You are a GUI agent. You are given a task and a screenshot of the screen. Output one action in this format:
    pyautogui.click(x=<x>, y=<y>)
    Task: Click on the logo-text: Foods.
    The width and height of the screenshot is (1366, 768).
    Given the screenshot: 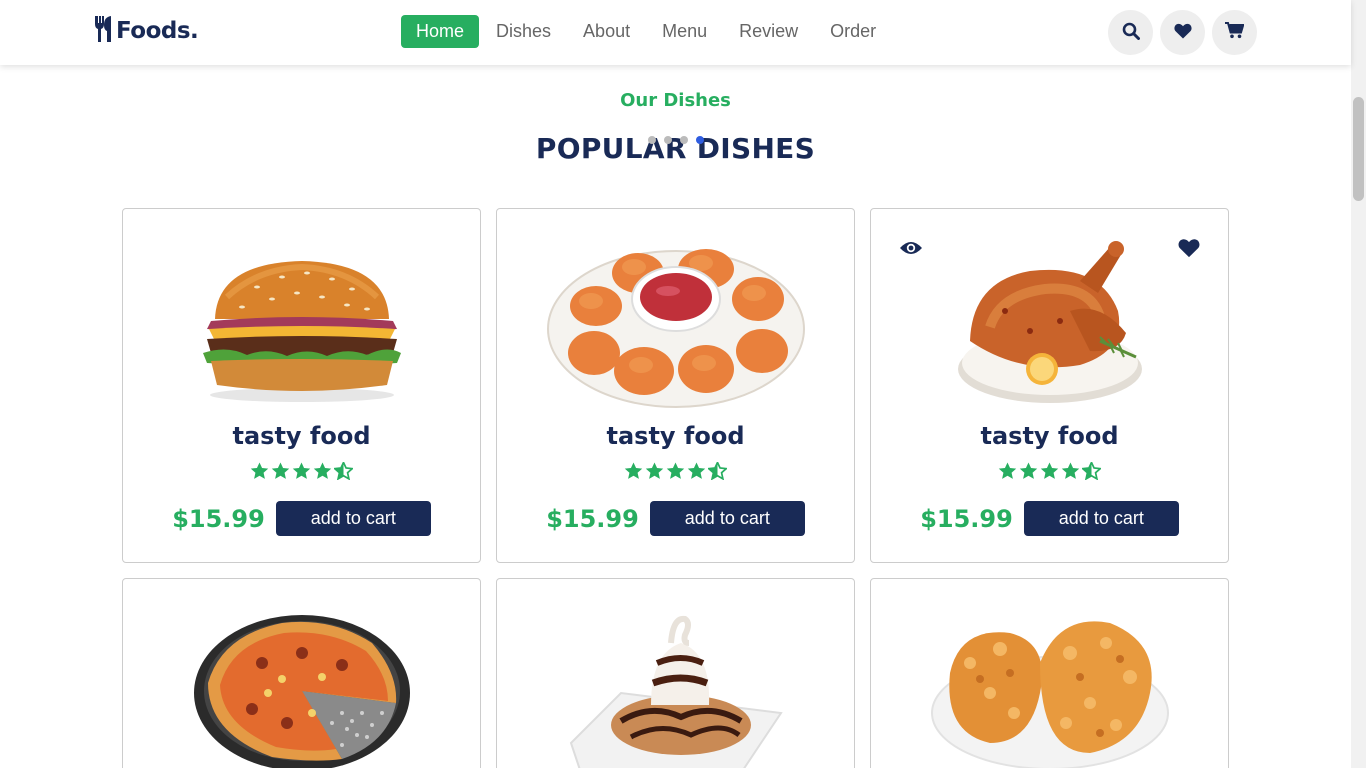 What is the action you would take?
    pyautogui.click(x=157, y=31)
    